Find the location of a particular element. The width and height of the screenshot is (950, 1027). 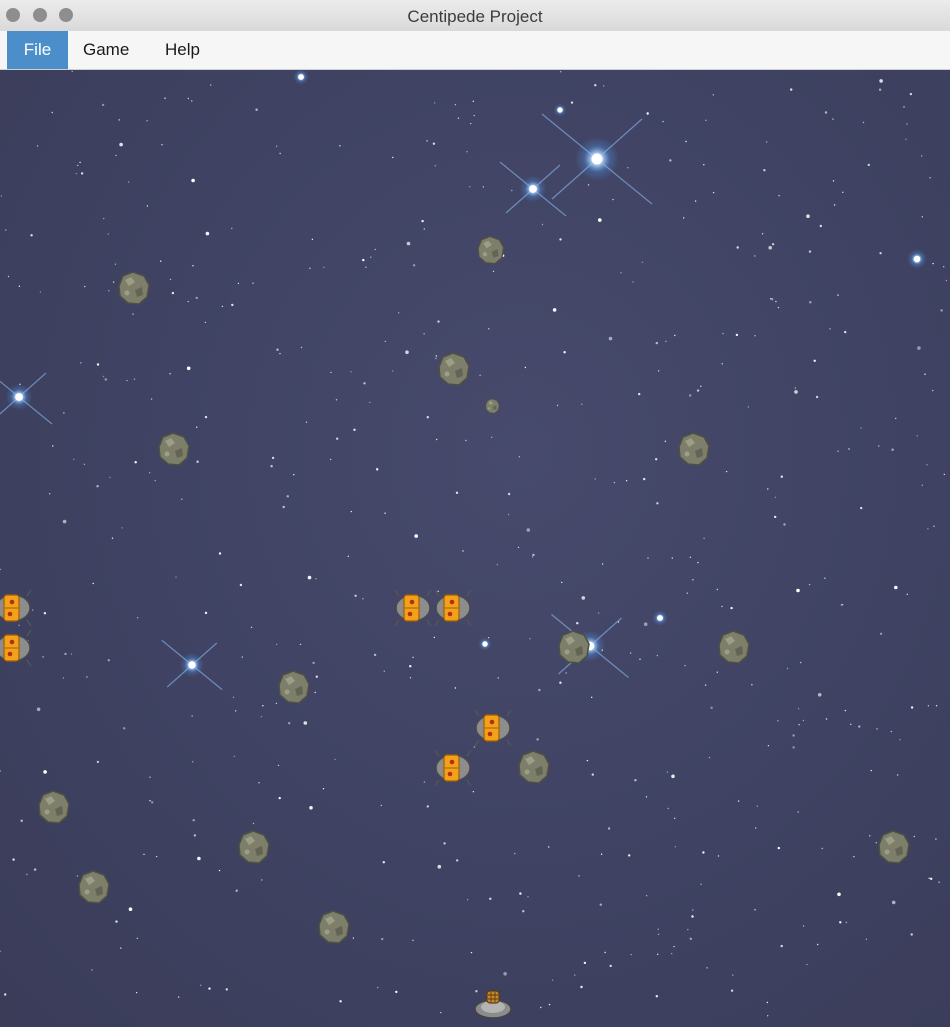

player-shooter is located at coordinates (493, 1005).